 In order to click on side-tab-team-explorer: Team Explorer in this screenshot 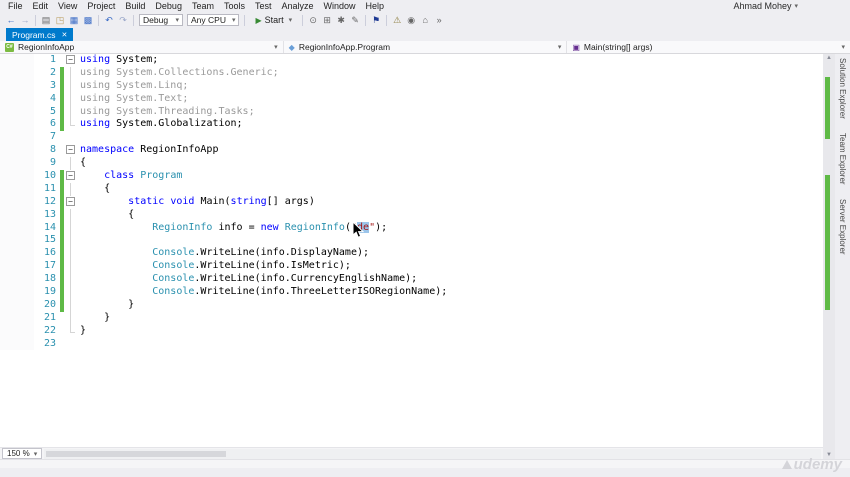, I will do `click(842, 159)`.